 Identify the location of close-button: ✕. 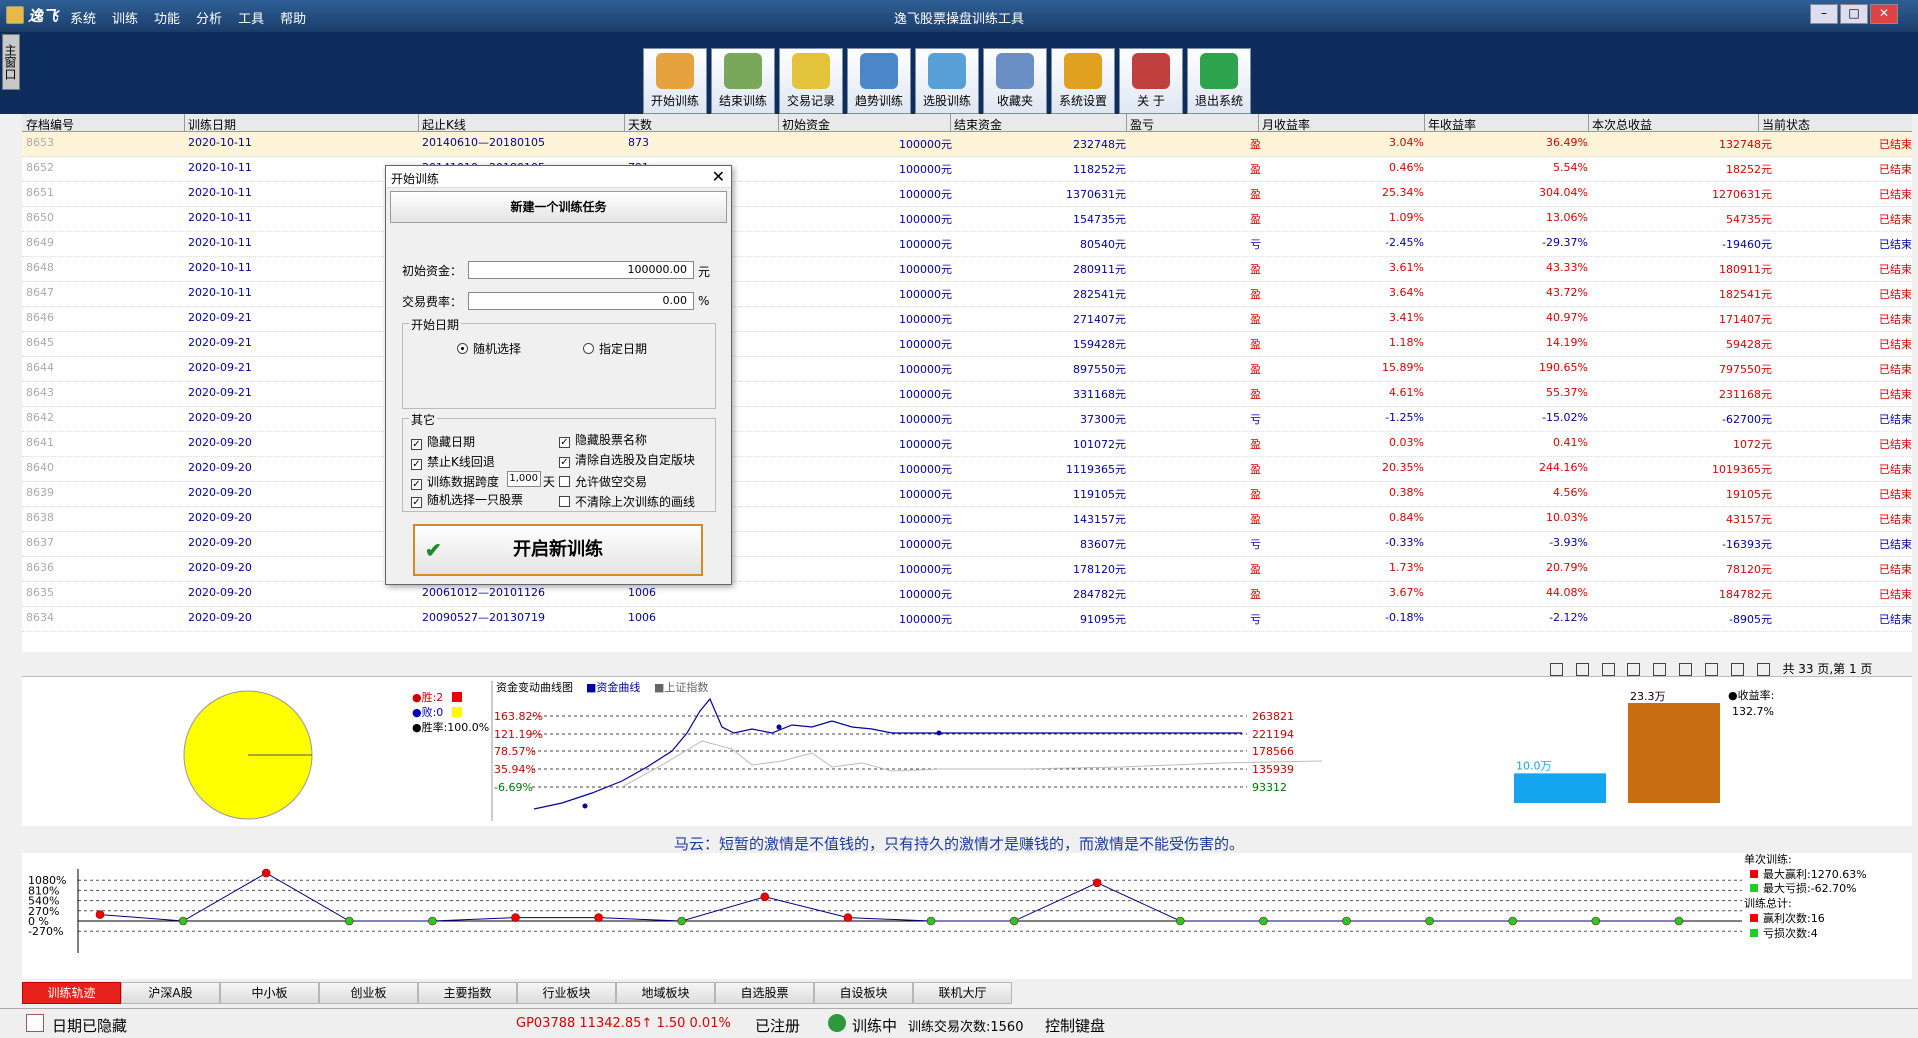
(1884, 14).